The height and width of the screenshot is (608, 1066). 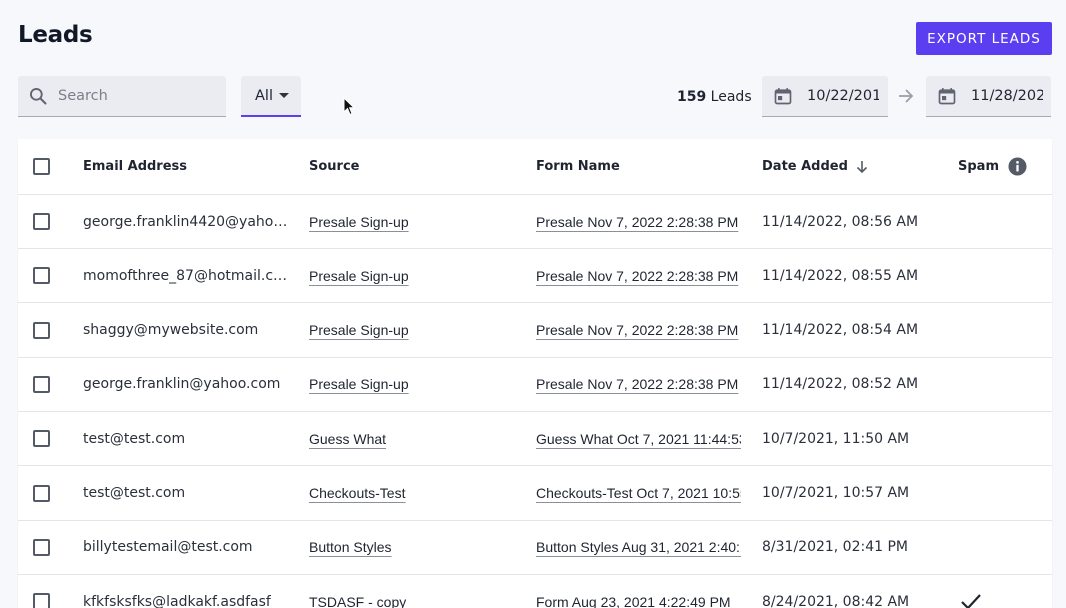 What do you see at coordinates (283, 95) in the screenshot?
I see `caret-down-icon` at bounding box center [283, 95].